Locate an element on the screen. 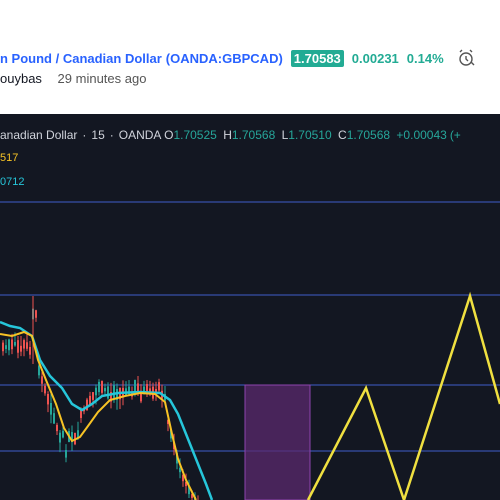 This screenshot has width=500, height=500. legend-change-trail: (+ is located at coordinates (455, 135).